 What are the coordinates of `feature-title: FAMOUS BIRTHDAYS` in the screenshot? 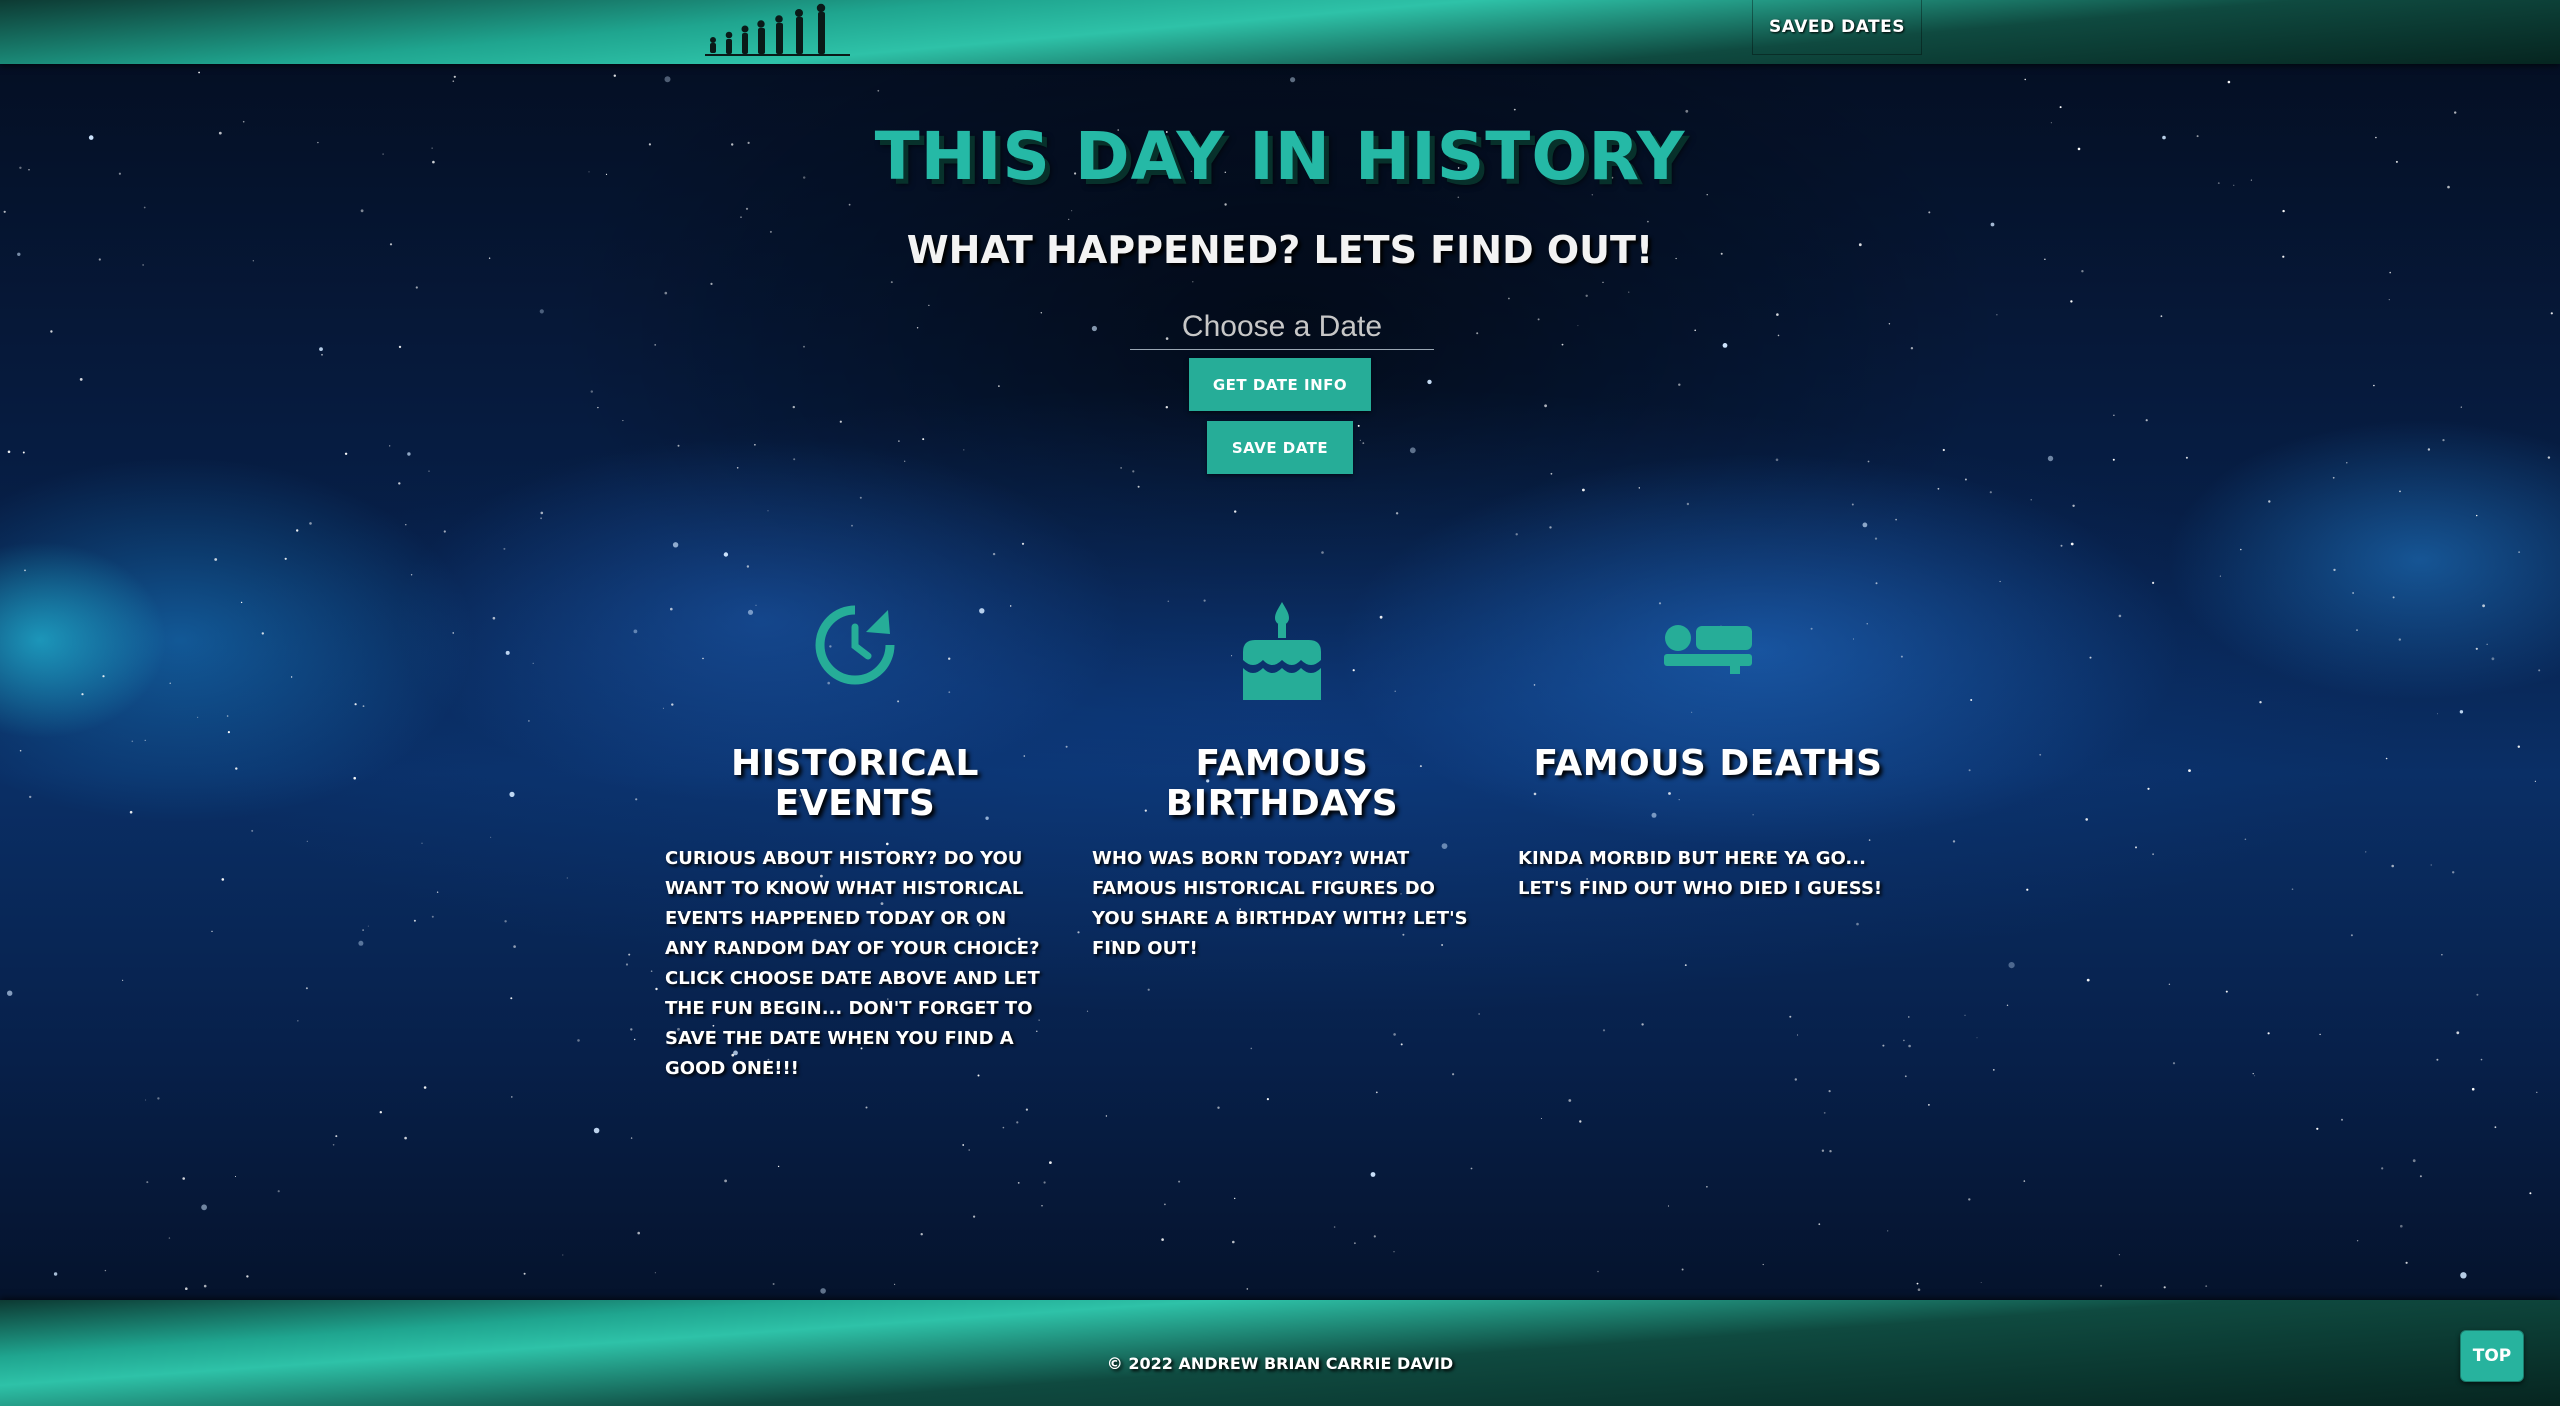 It's located at (1282, 783).